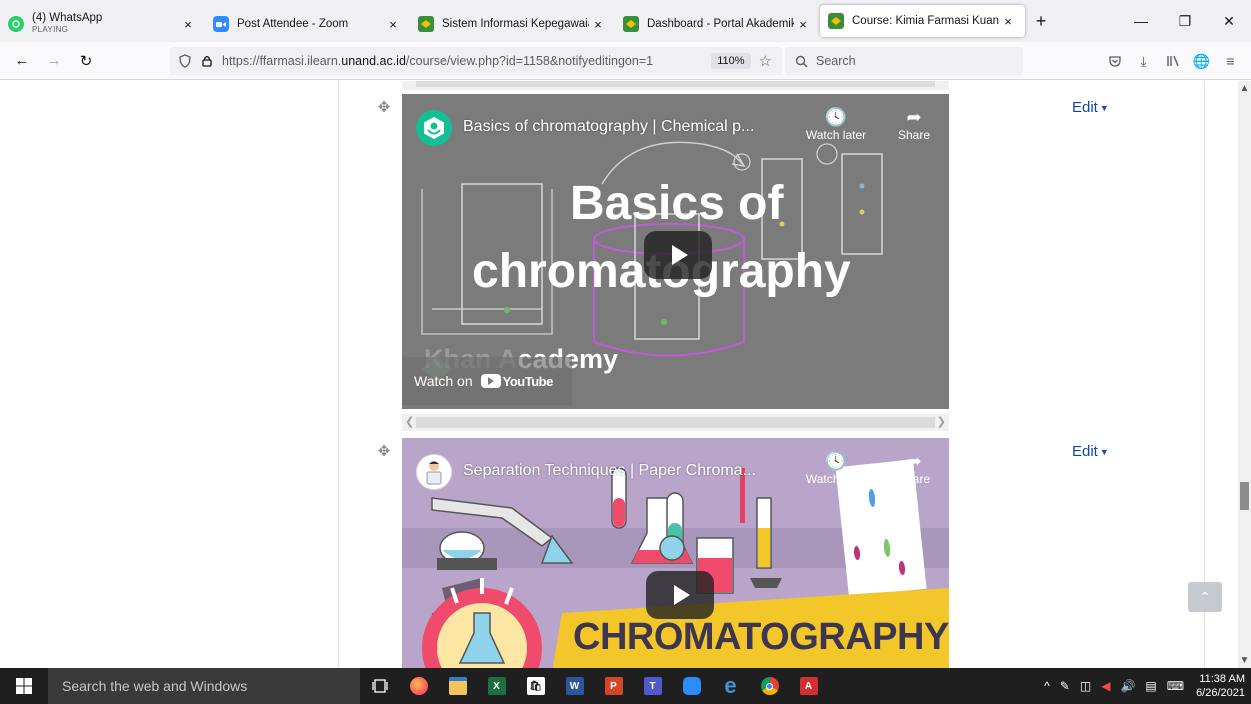  Describe the element at coordinates (1244, 374) in the screenshot. I see `page-scrollbar: ▲ ▼` at that location.